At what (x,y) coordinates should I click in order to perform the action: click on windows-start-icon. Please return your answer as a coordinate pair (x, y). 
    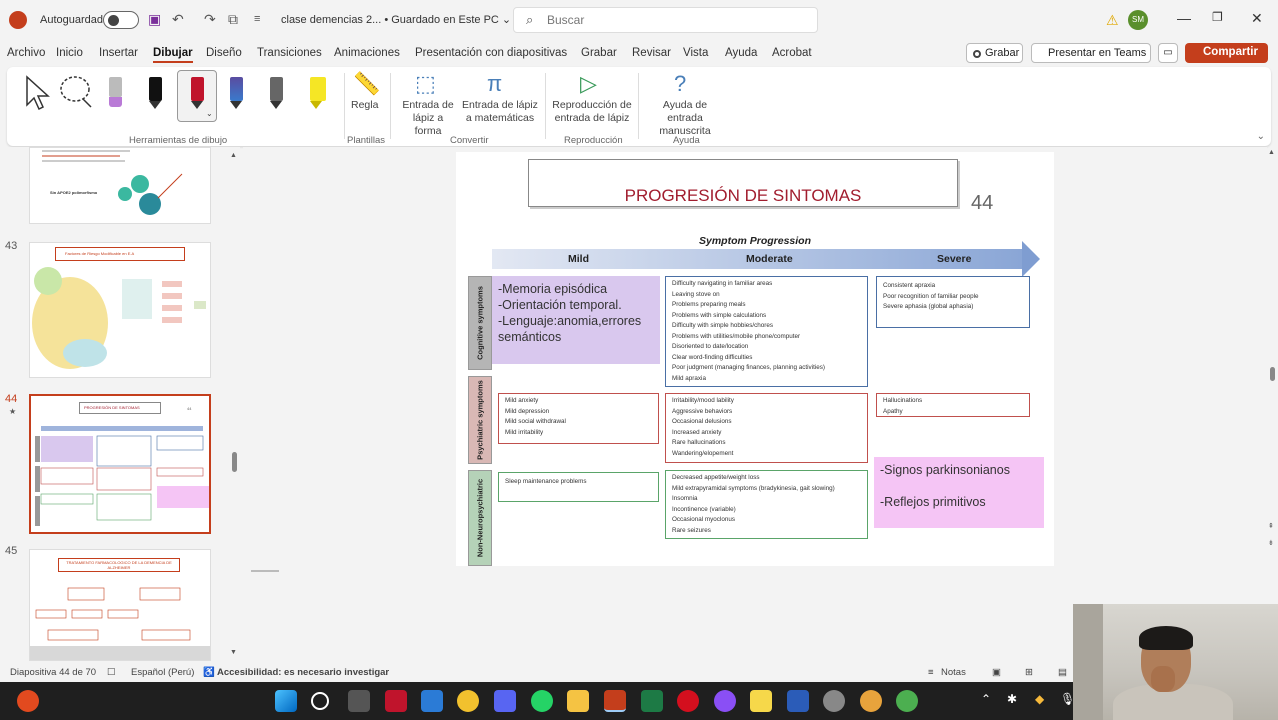
    Looking at the image, I should click on (286, 701).